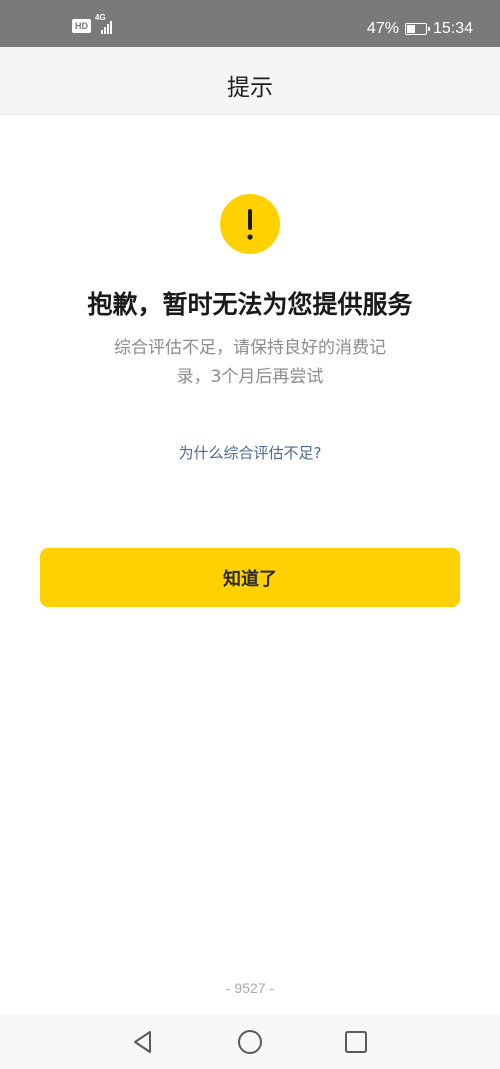 Image resolution: width=500 pixels, height=1069 pixels. What do you see at coordinates (250, 577) in the screenshot?
I see `got-it-button: 知道了` at bounding box center [250, 577].